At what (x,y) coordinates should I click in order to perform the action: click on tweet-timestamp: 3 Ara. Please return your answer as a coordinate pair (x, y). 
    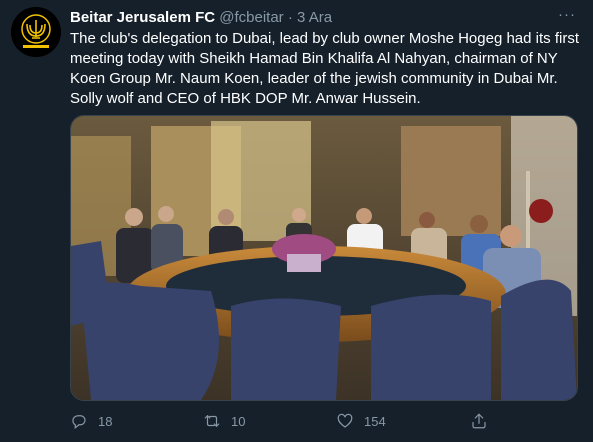
    Looking at the image, I should click on (314, 17).